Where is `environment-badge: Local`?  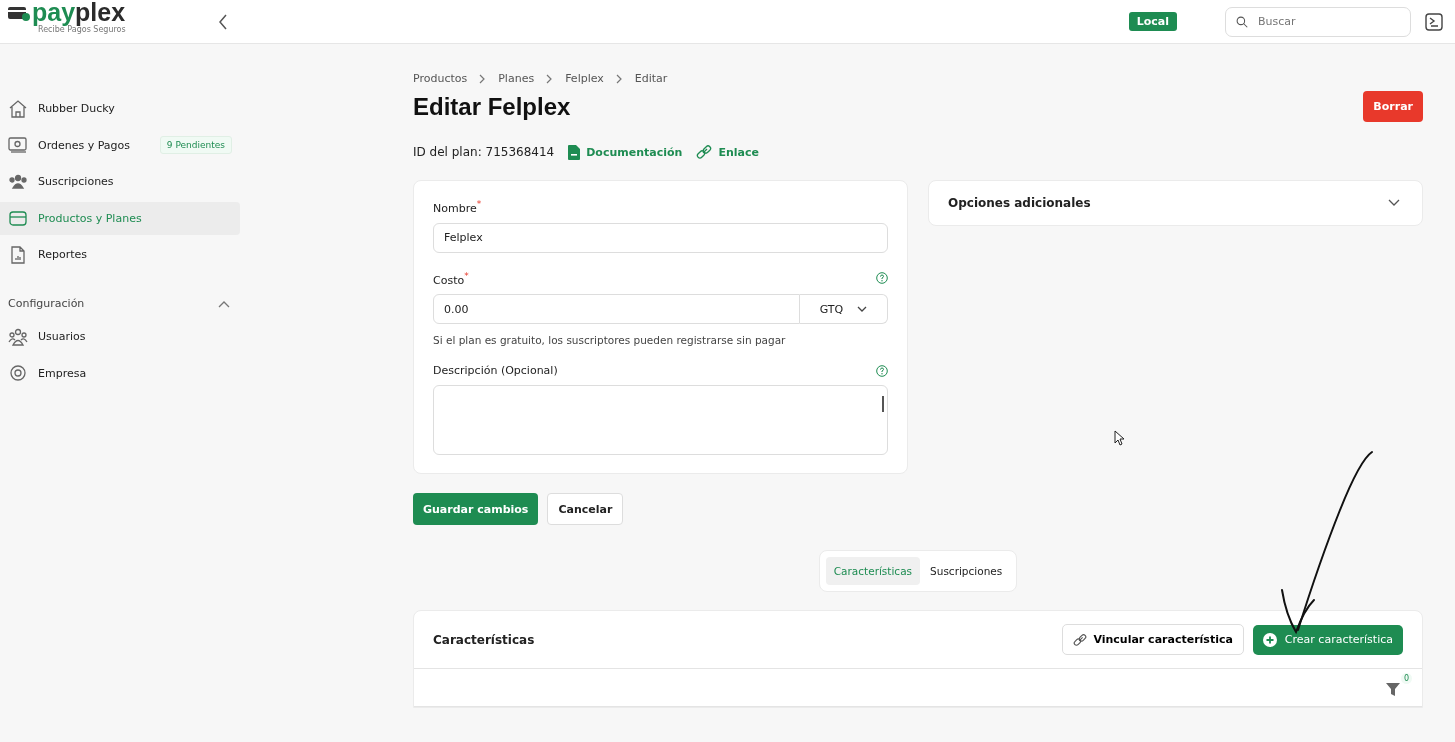 environment-badge: Local is located at coordinates (1152, 21).